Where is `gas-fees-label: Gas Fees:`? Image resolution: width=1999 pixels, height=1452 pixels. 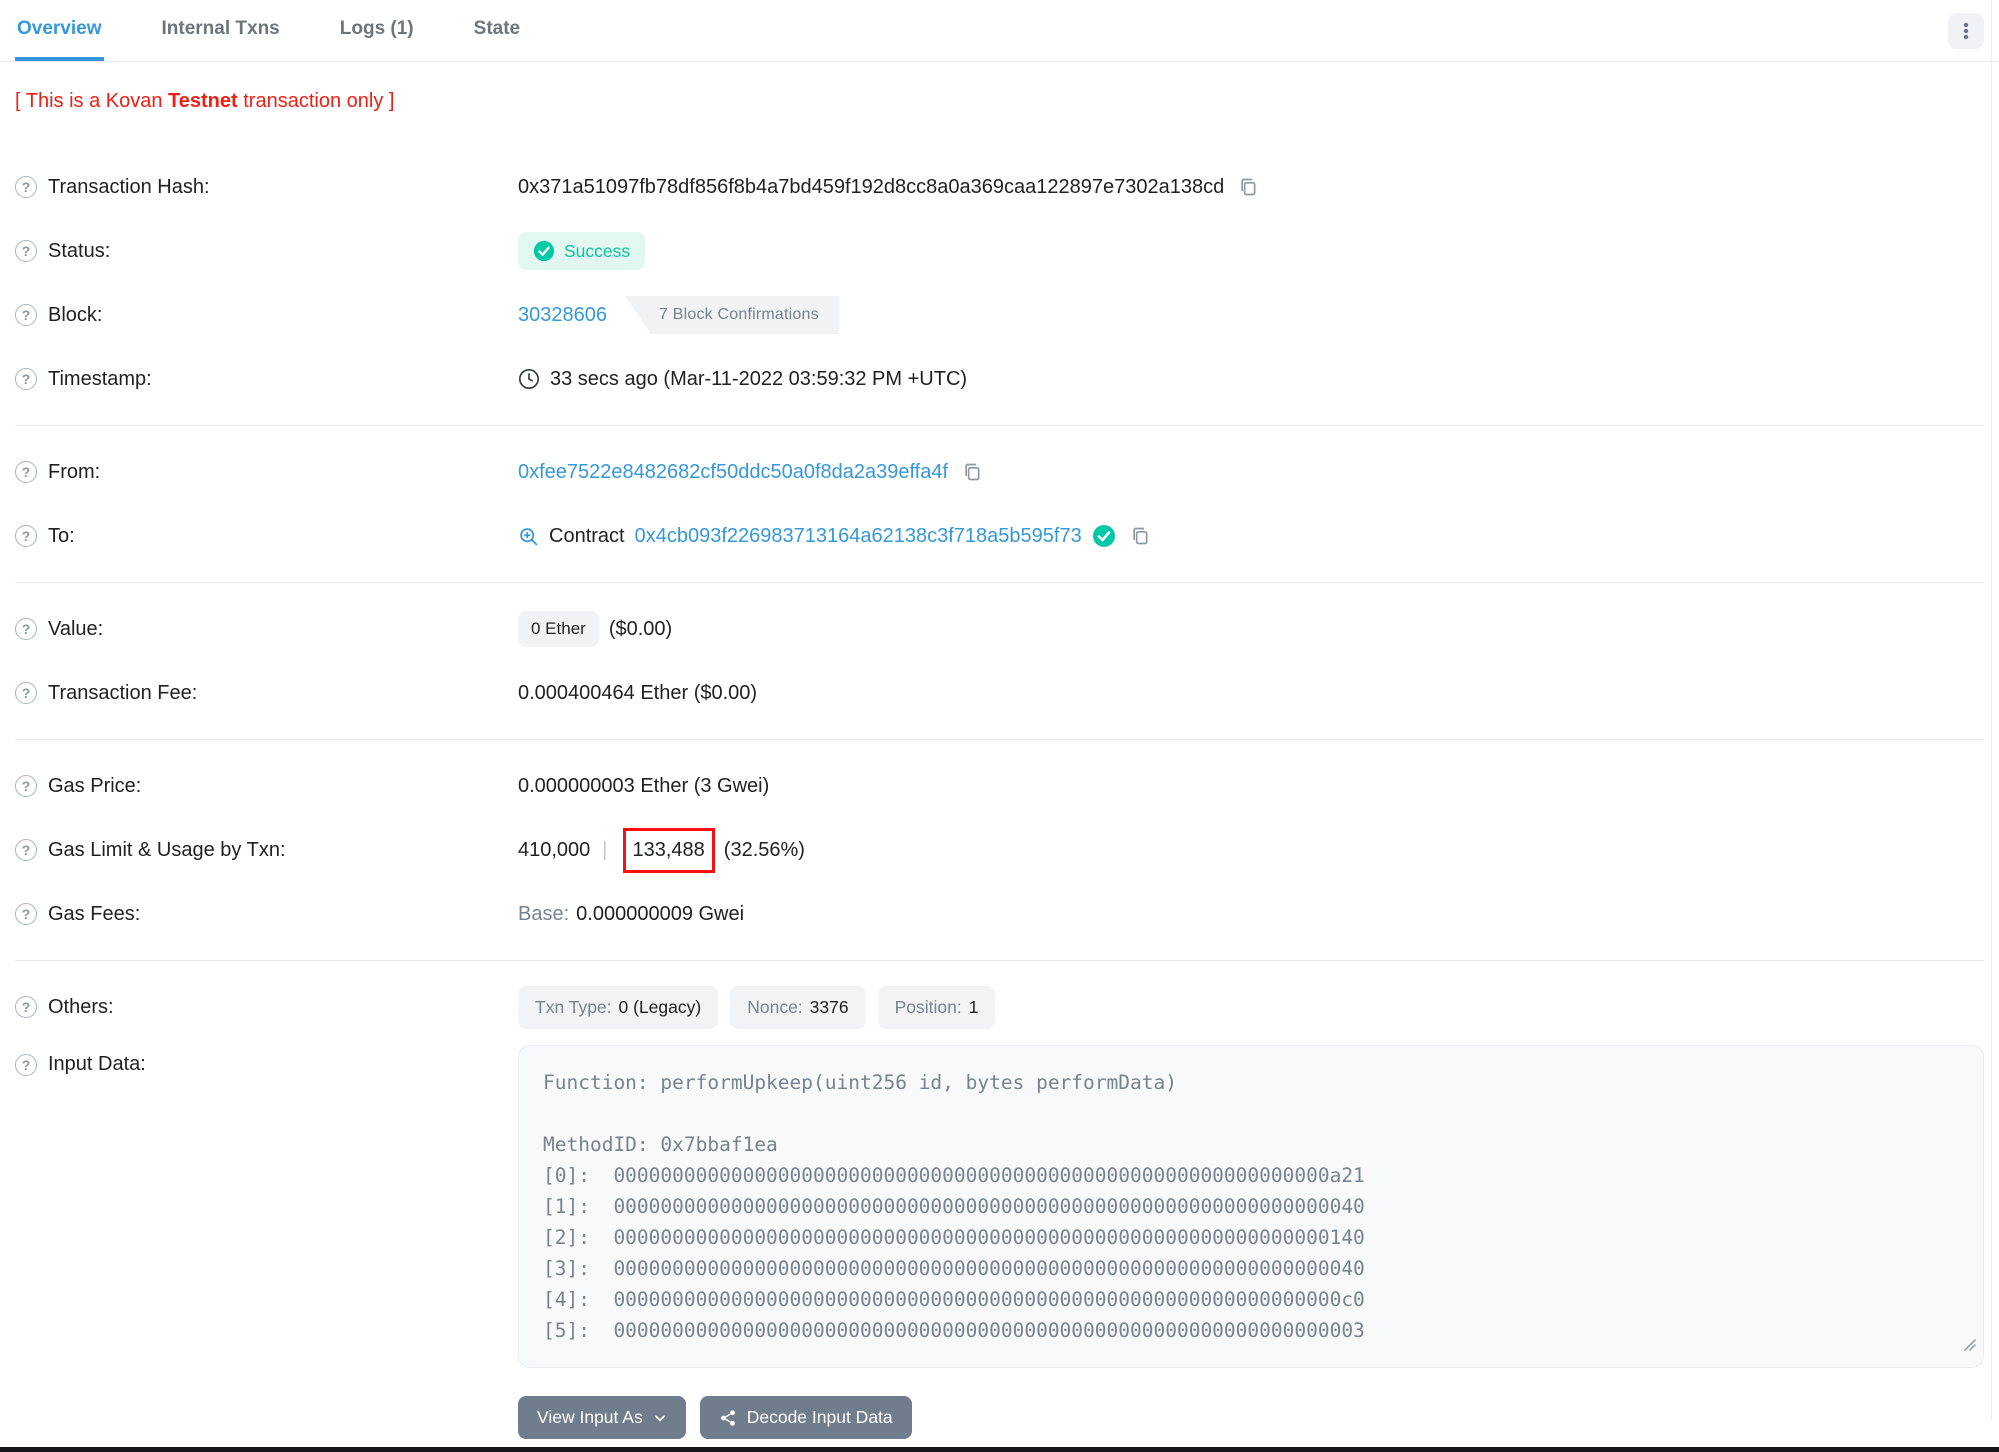
gas-fees-label: Gas Fees: is located at coordinates (94, 913).